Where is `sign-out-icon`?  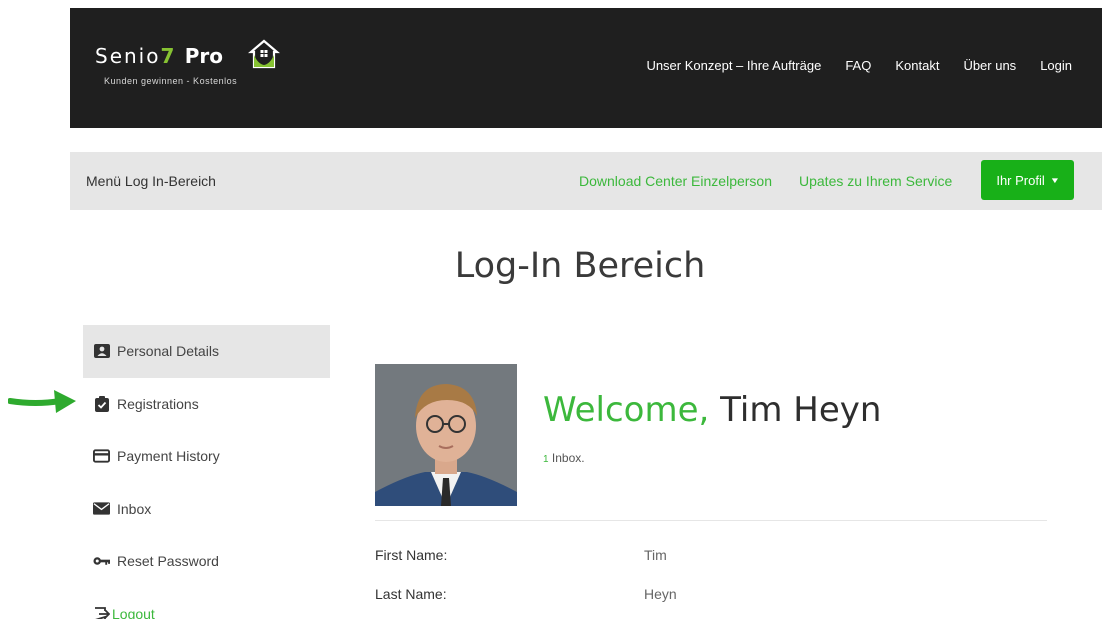
sign-out-icon is located at coordinates (101, 612).